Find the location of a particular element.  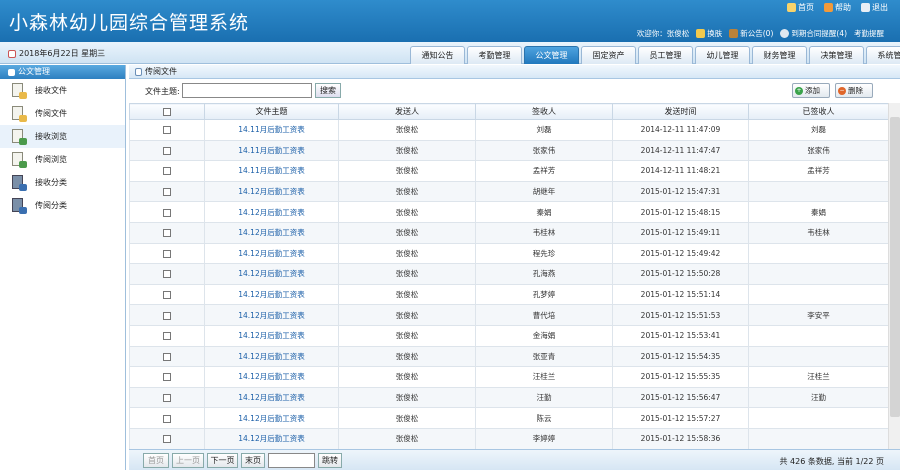

prev-page-button: 上一页 is located at coordinates (188, 460).